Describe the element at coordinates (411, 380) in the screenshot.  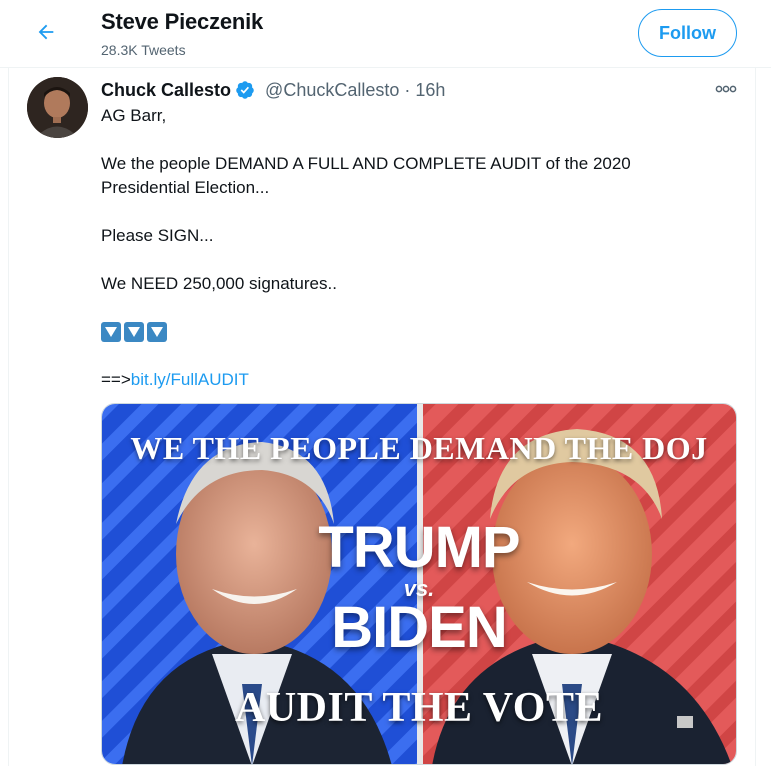
I see `tweet-link-line: ==>bit.ly/FullAUDIT` at that location.